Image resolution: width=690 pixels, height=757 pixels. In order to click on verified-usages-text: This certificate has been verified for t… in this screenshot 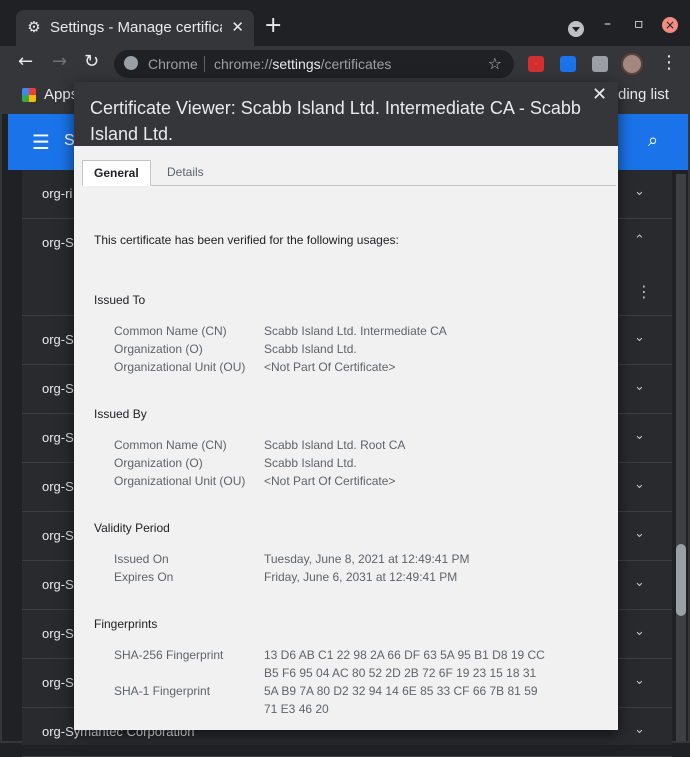, I will do `click(246, 240)`.